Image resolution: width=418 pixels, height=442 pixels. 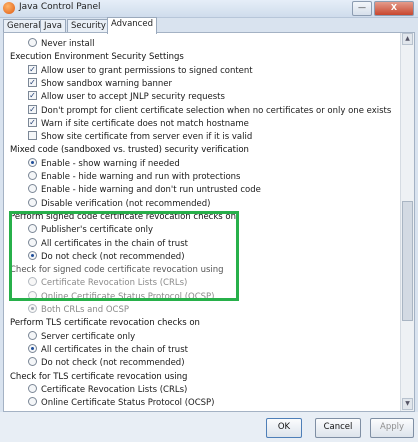 What do you see at coordinates (9, 8) in the screenshot?
I see `java-icon` at bounding box center [9, 8].